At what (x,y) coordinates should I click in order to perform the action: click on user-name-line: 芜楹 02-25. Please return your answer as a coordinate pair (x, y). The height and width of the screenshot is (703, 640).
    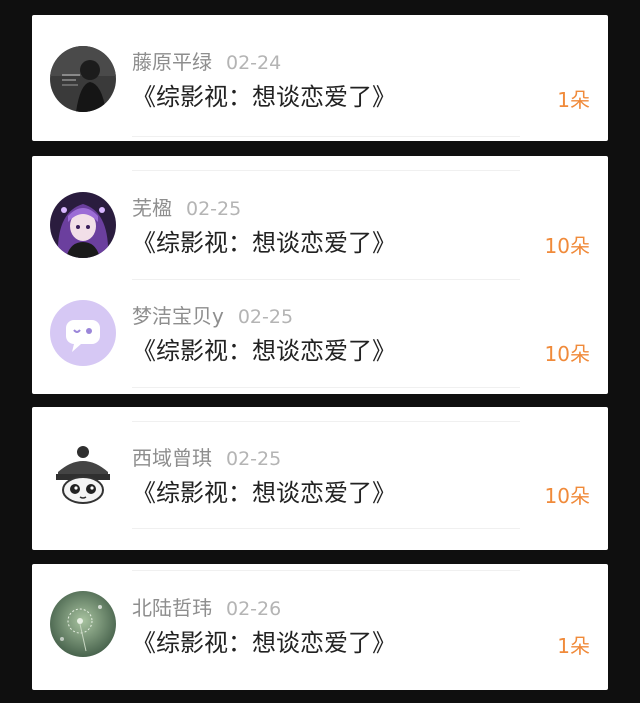
    Looking at the image, I should click on (186, 208).